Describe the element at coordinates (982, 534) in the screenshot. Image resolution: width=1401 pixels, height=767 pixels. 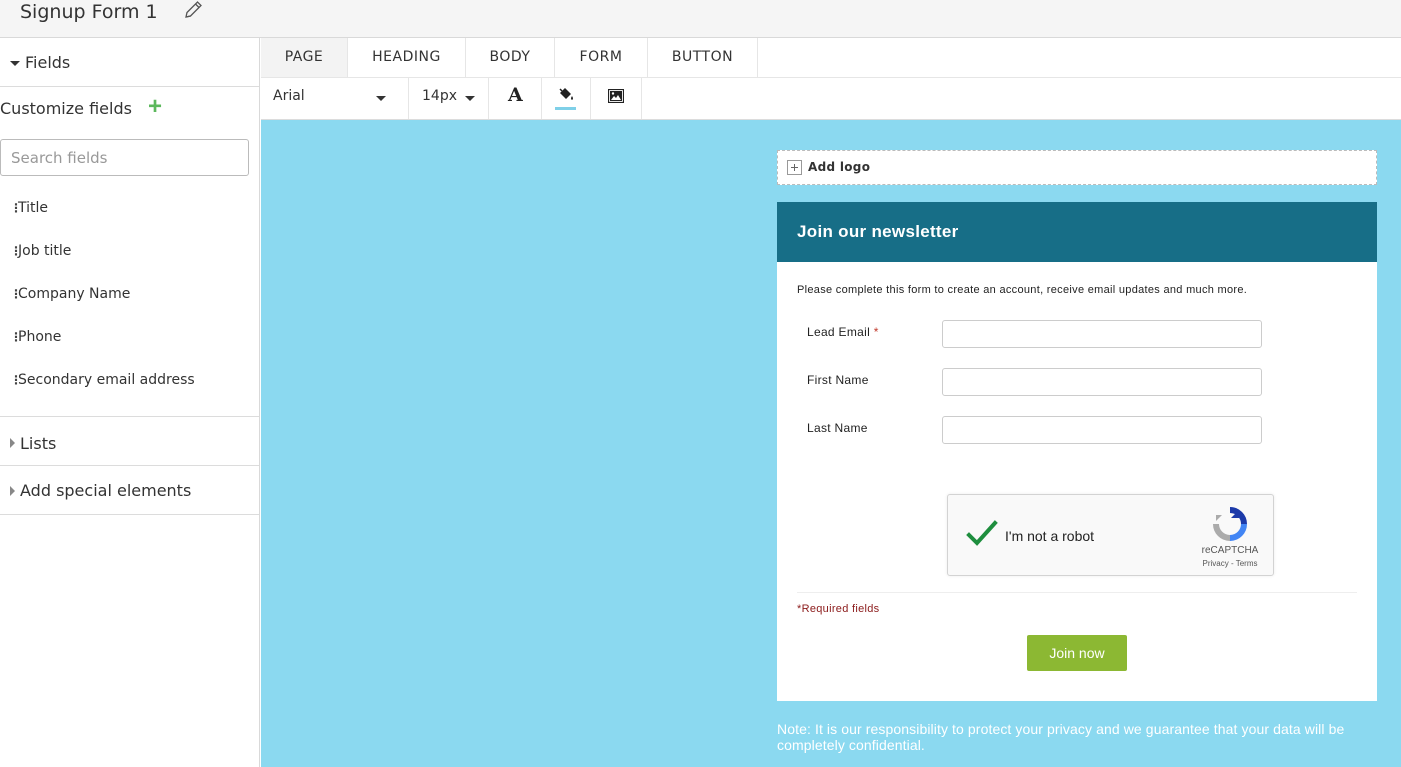
I see `checkmark-icon` at that location.